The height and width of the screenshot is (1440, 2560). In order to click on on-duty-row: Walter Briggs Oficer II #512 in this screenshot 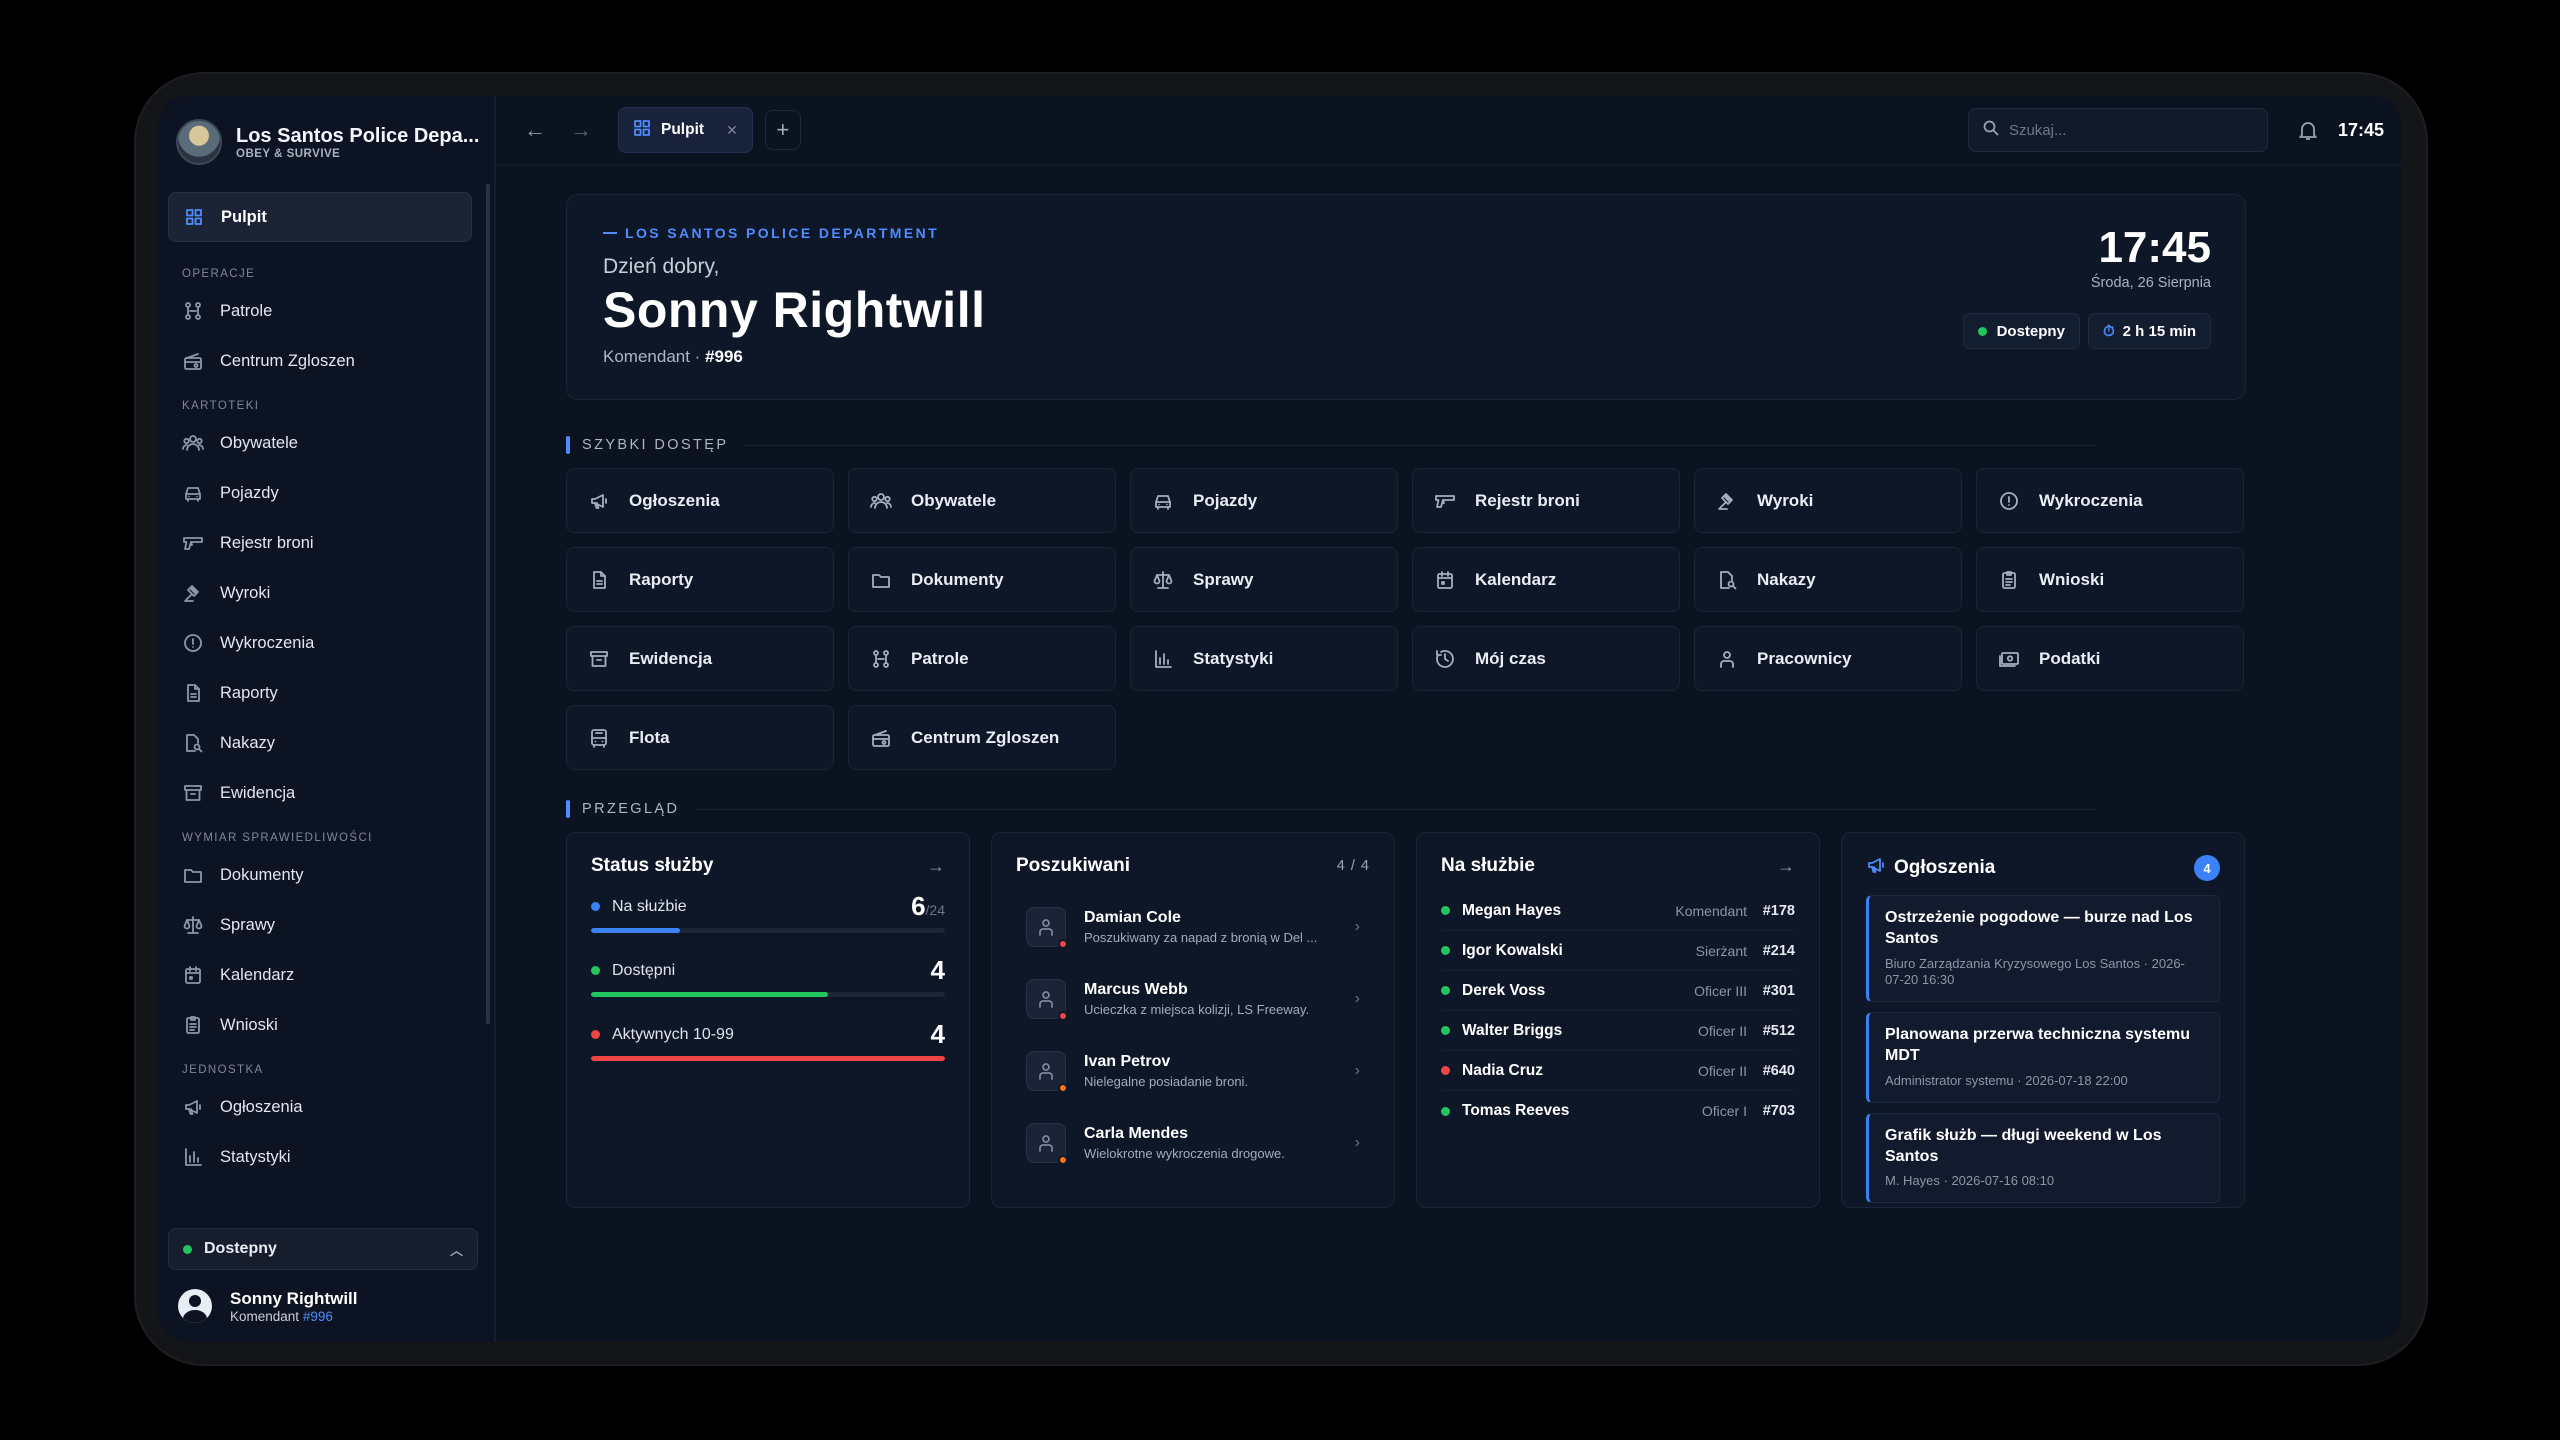, I will do `click(1618, 1031)`.